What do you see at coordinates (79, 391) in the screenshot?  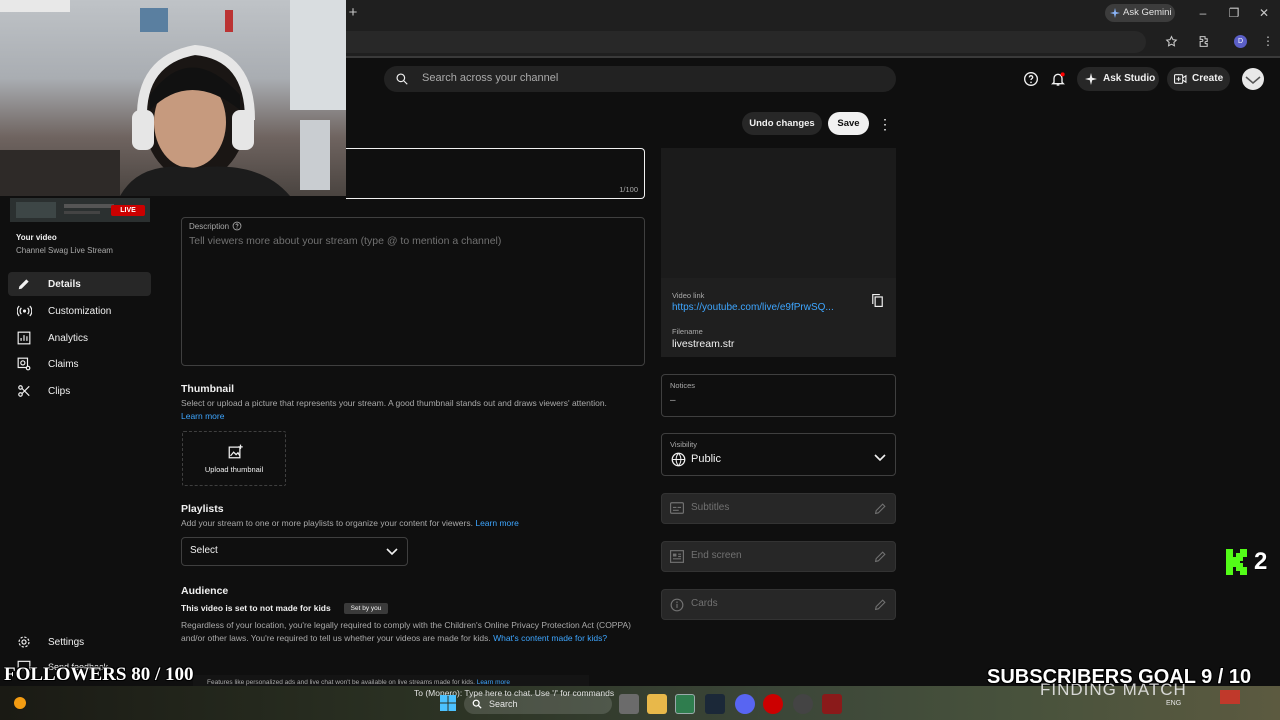 I see `sidebar-item-clips: Clips` at bounding box center [79, 391].